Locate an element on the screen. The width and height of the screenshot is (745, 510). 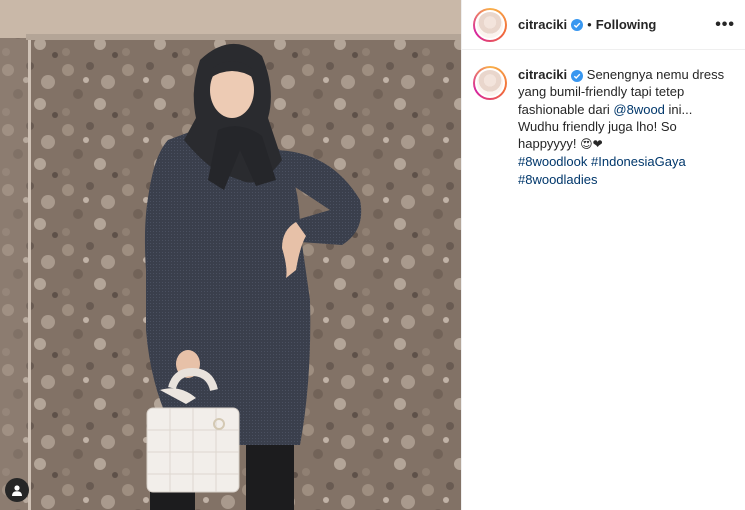
hashtag-link: #8woodladies is located at coordinates (558, 179).